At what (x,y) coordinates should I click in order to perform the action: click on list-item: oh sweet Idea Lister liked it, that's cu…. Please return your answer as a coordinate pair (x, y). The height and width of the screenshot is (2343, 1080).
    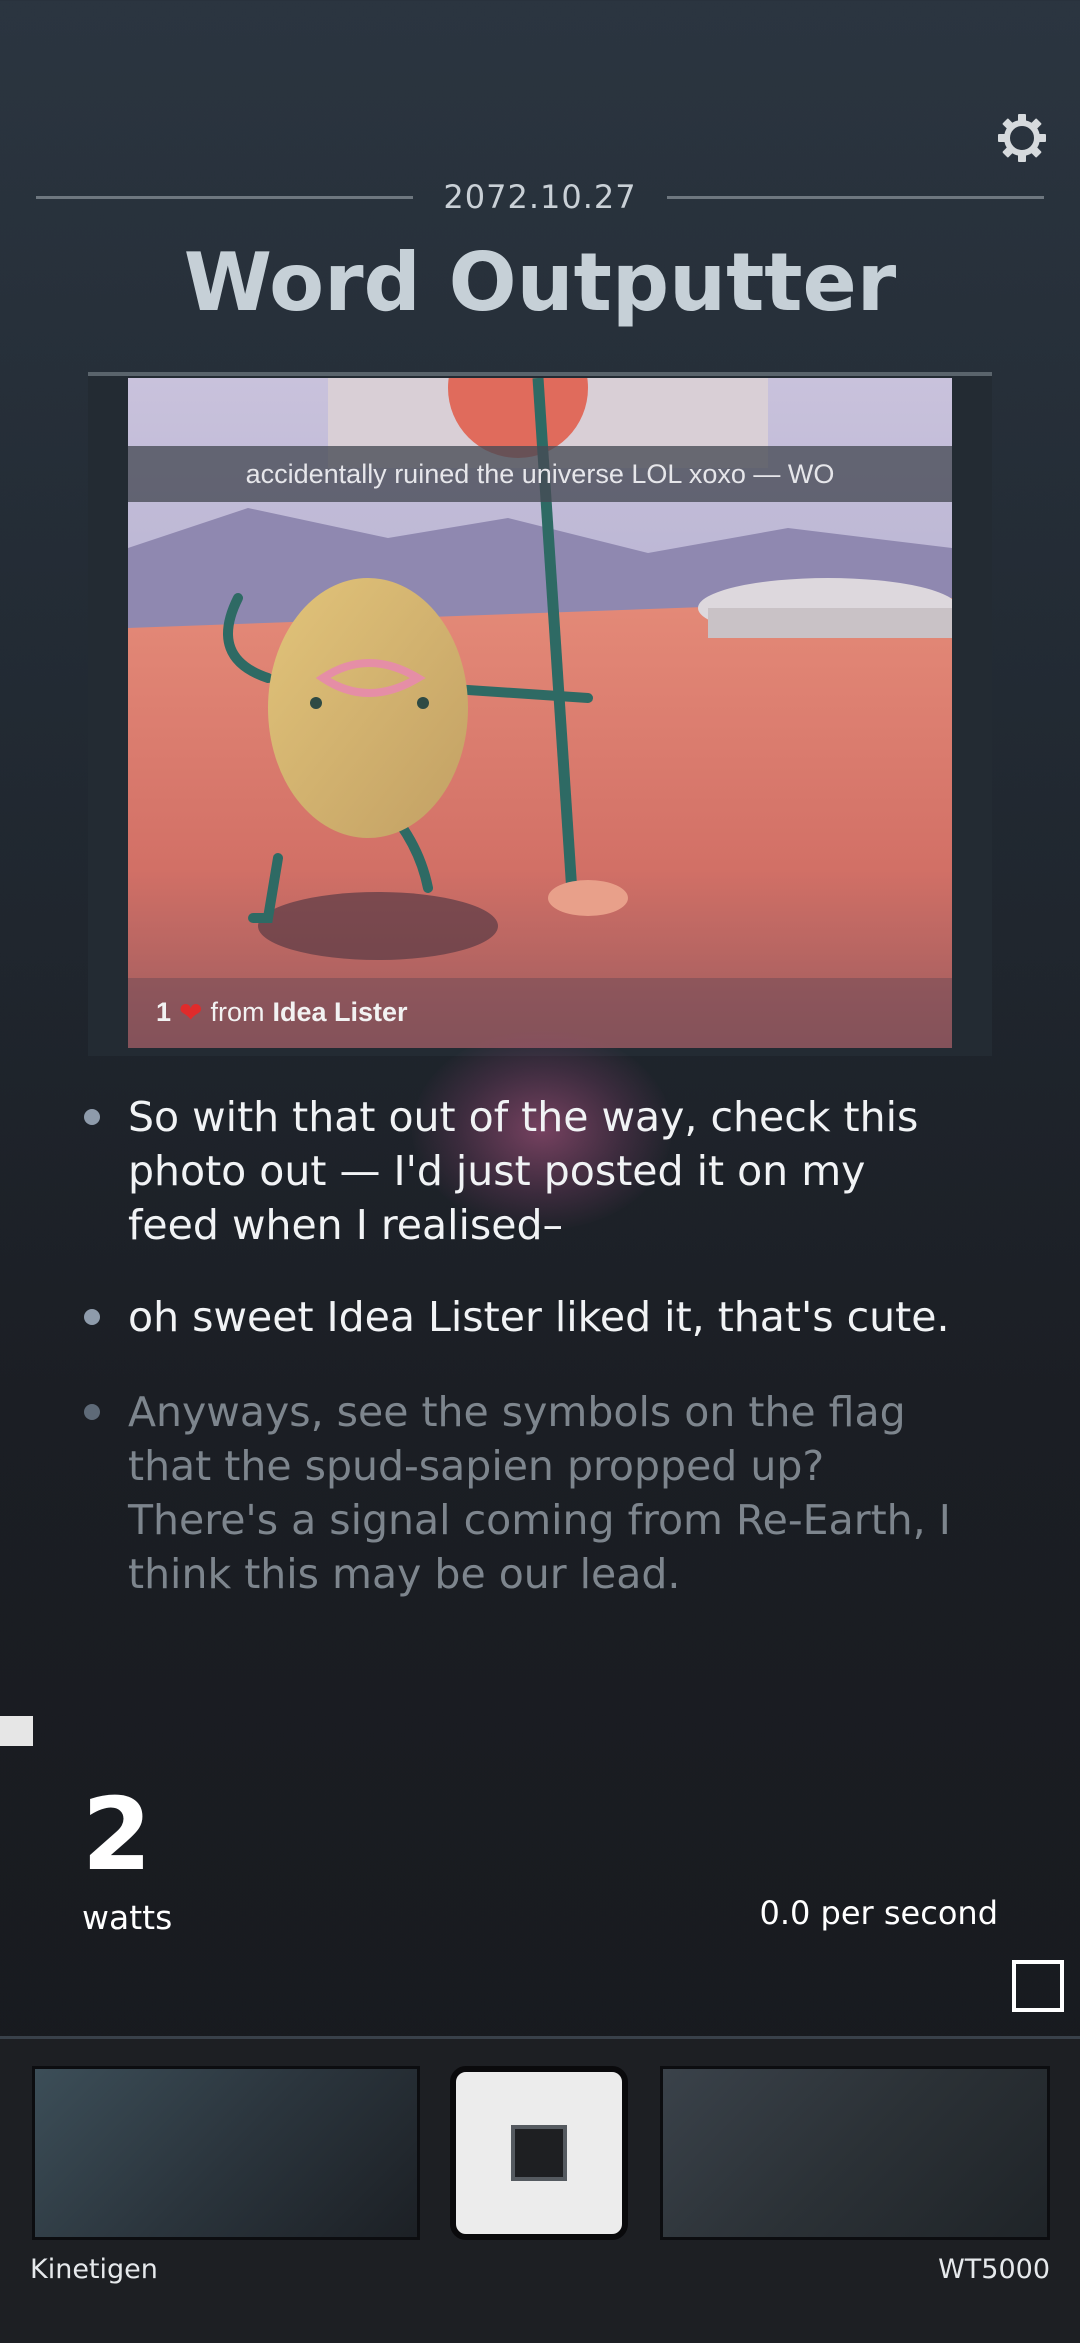
    Looking at the image, I should click on (524, 1317).